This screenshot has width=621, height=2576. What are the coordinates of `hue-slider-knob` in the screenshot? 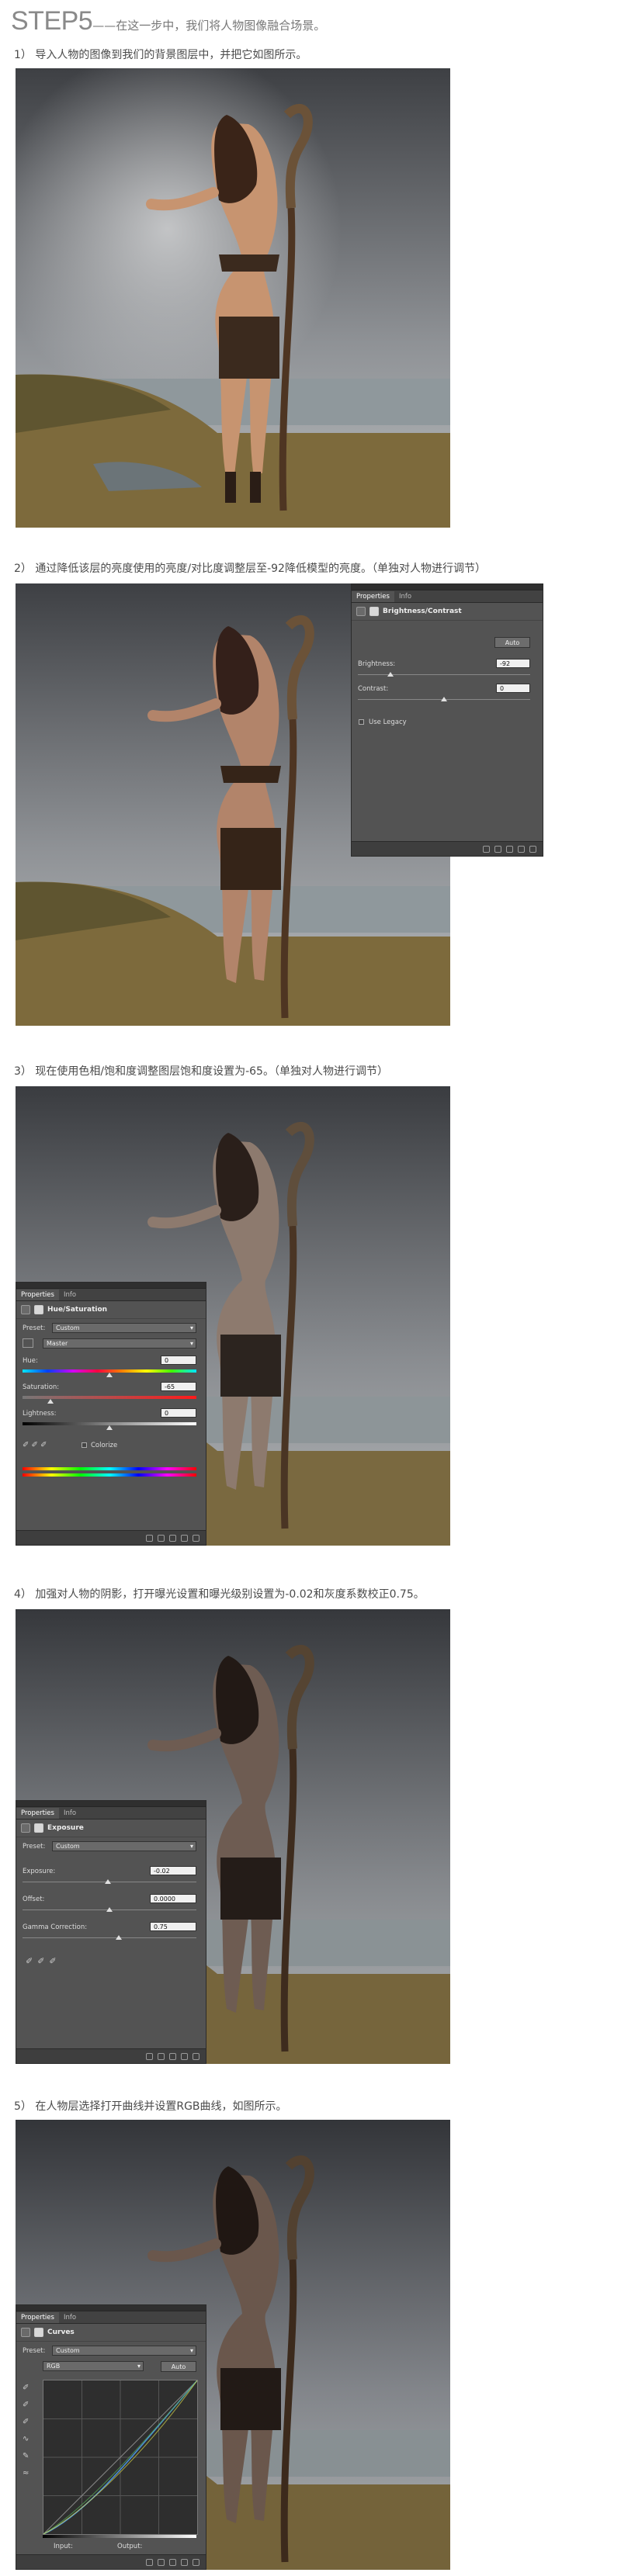 It's located at (109, 1375).